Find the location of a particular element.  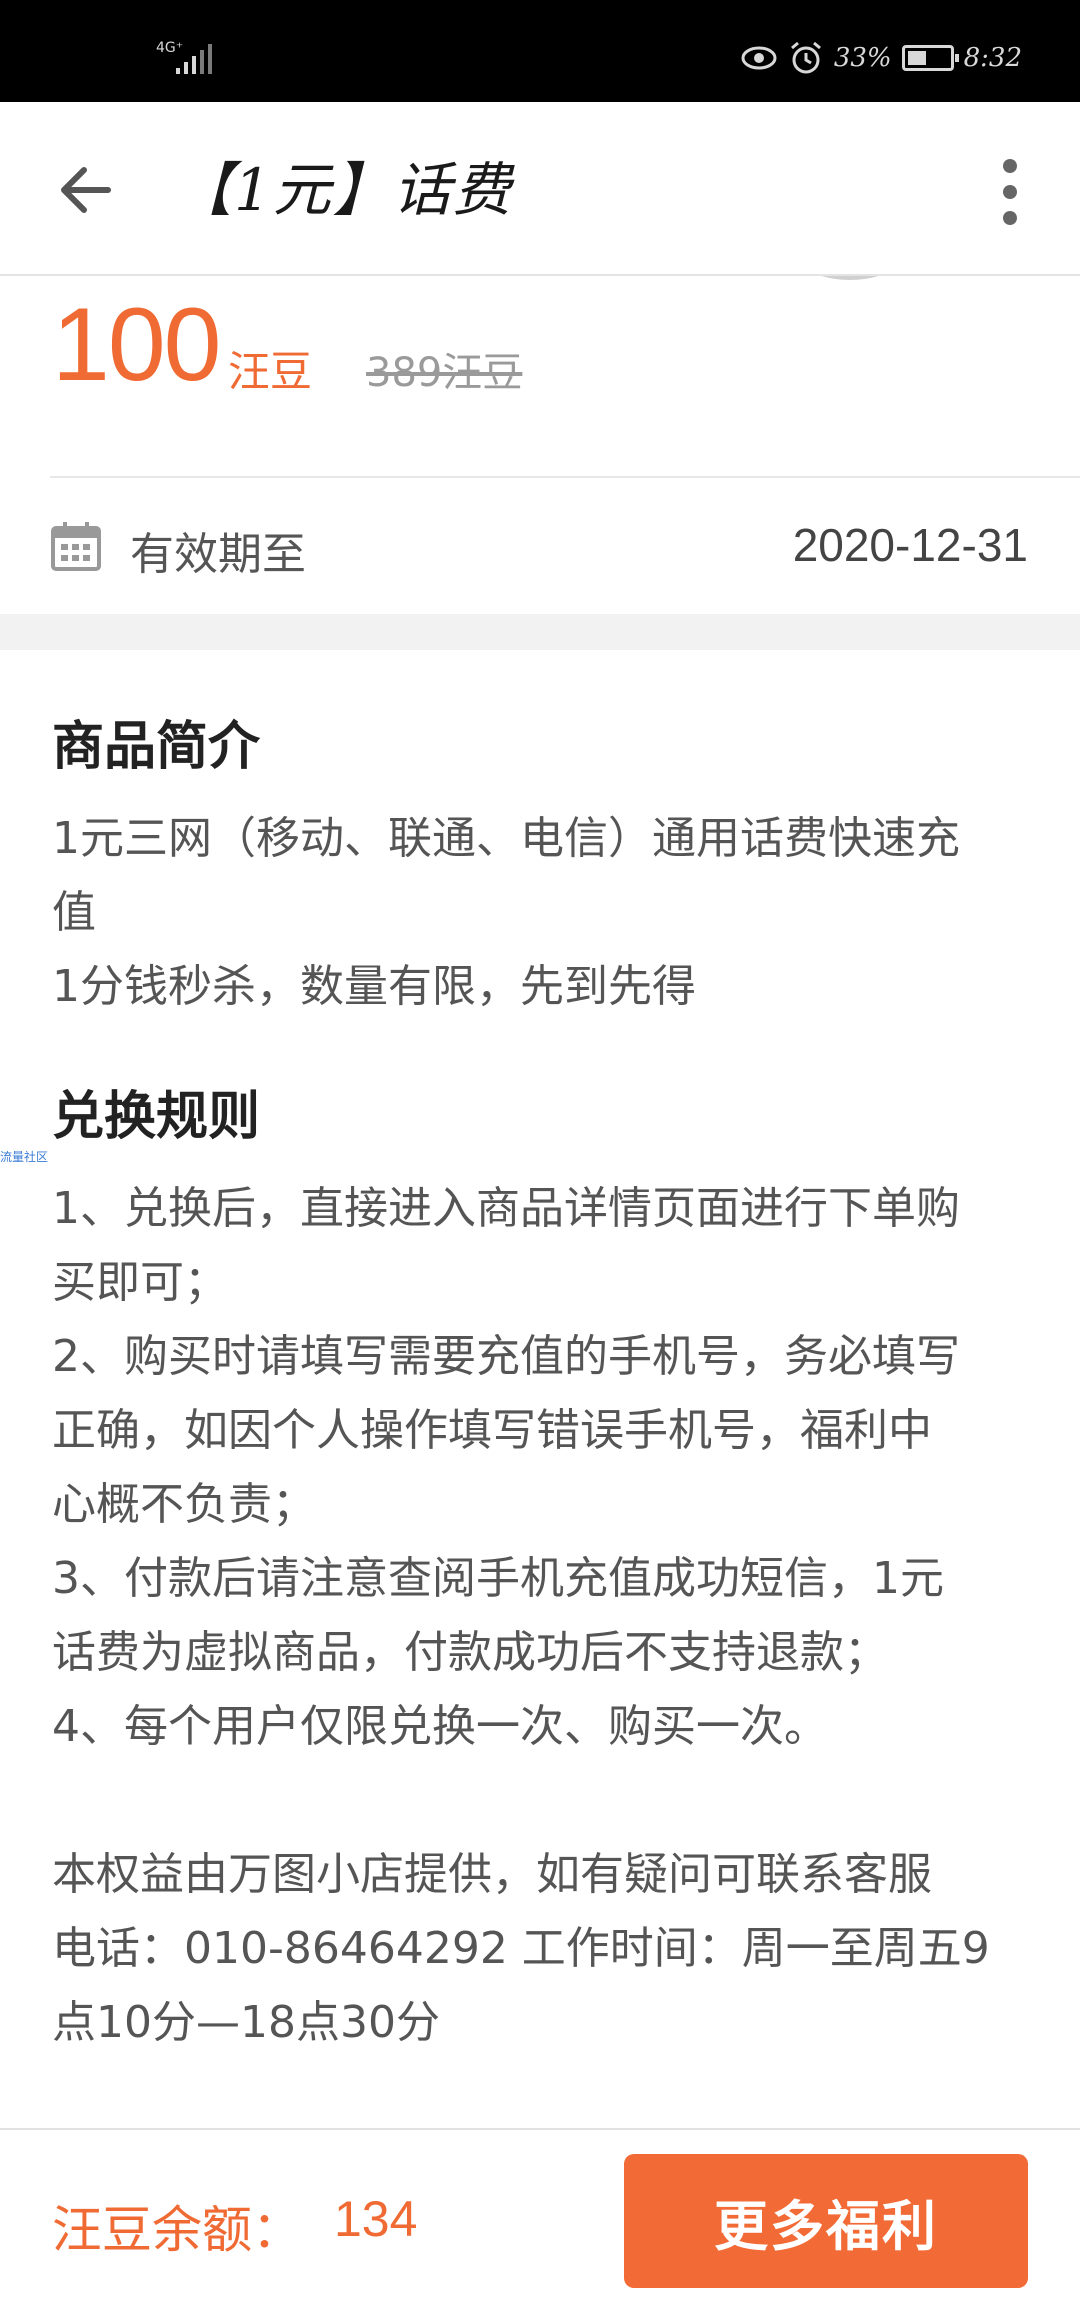

clock: 8:32 is located at coordinates (992, 58).